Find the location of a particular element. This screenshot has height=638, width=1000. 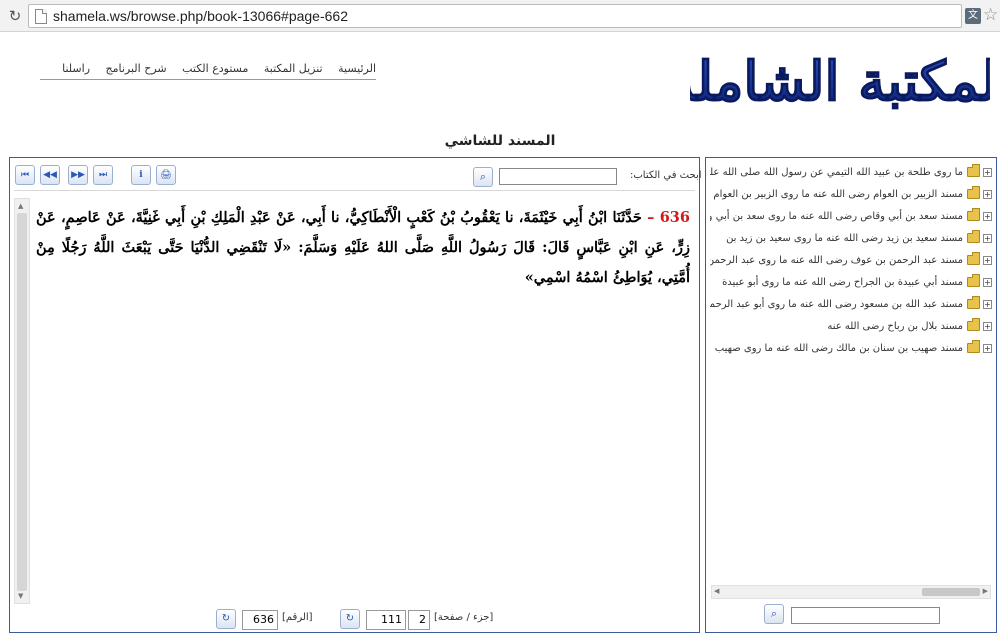

nav-books-repository: مستودع الكتب is located at coordinates (215, 68).